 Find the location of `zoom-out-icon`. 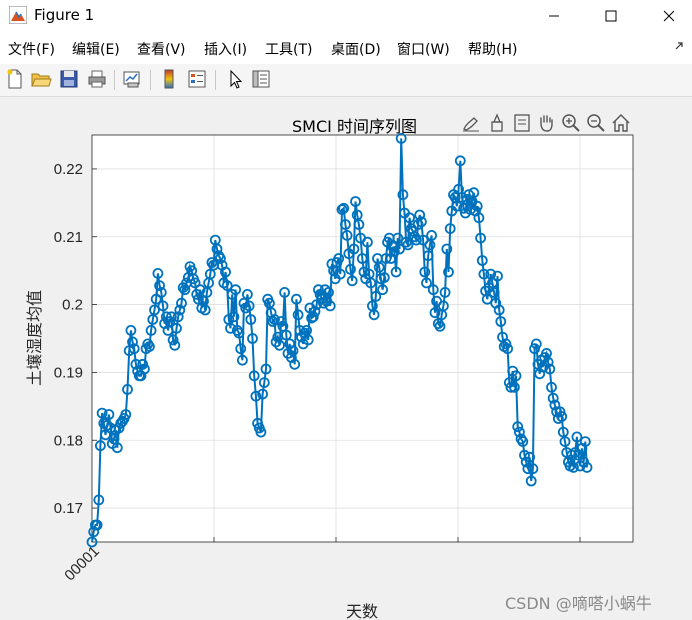

zoom-out-icon is located at coordinates (596, 123).